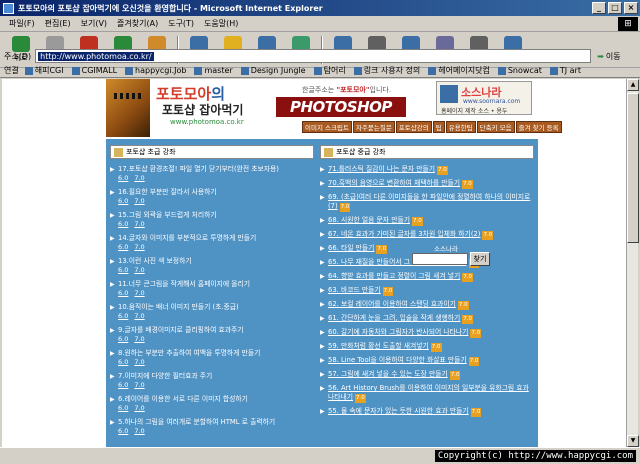 Image resolution: width=640 pixels, height=464 pixels. I want to click on site-nav-item: 자주묻는질문, so click(373, 127).